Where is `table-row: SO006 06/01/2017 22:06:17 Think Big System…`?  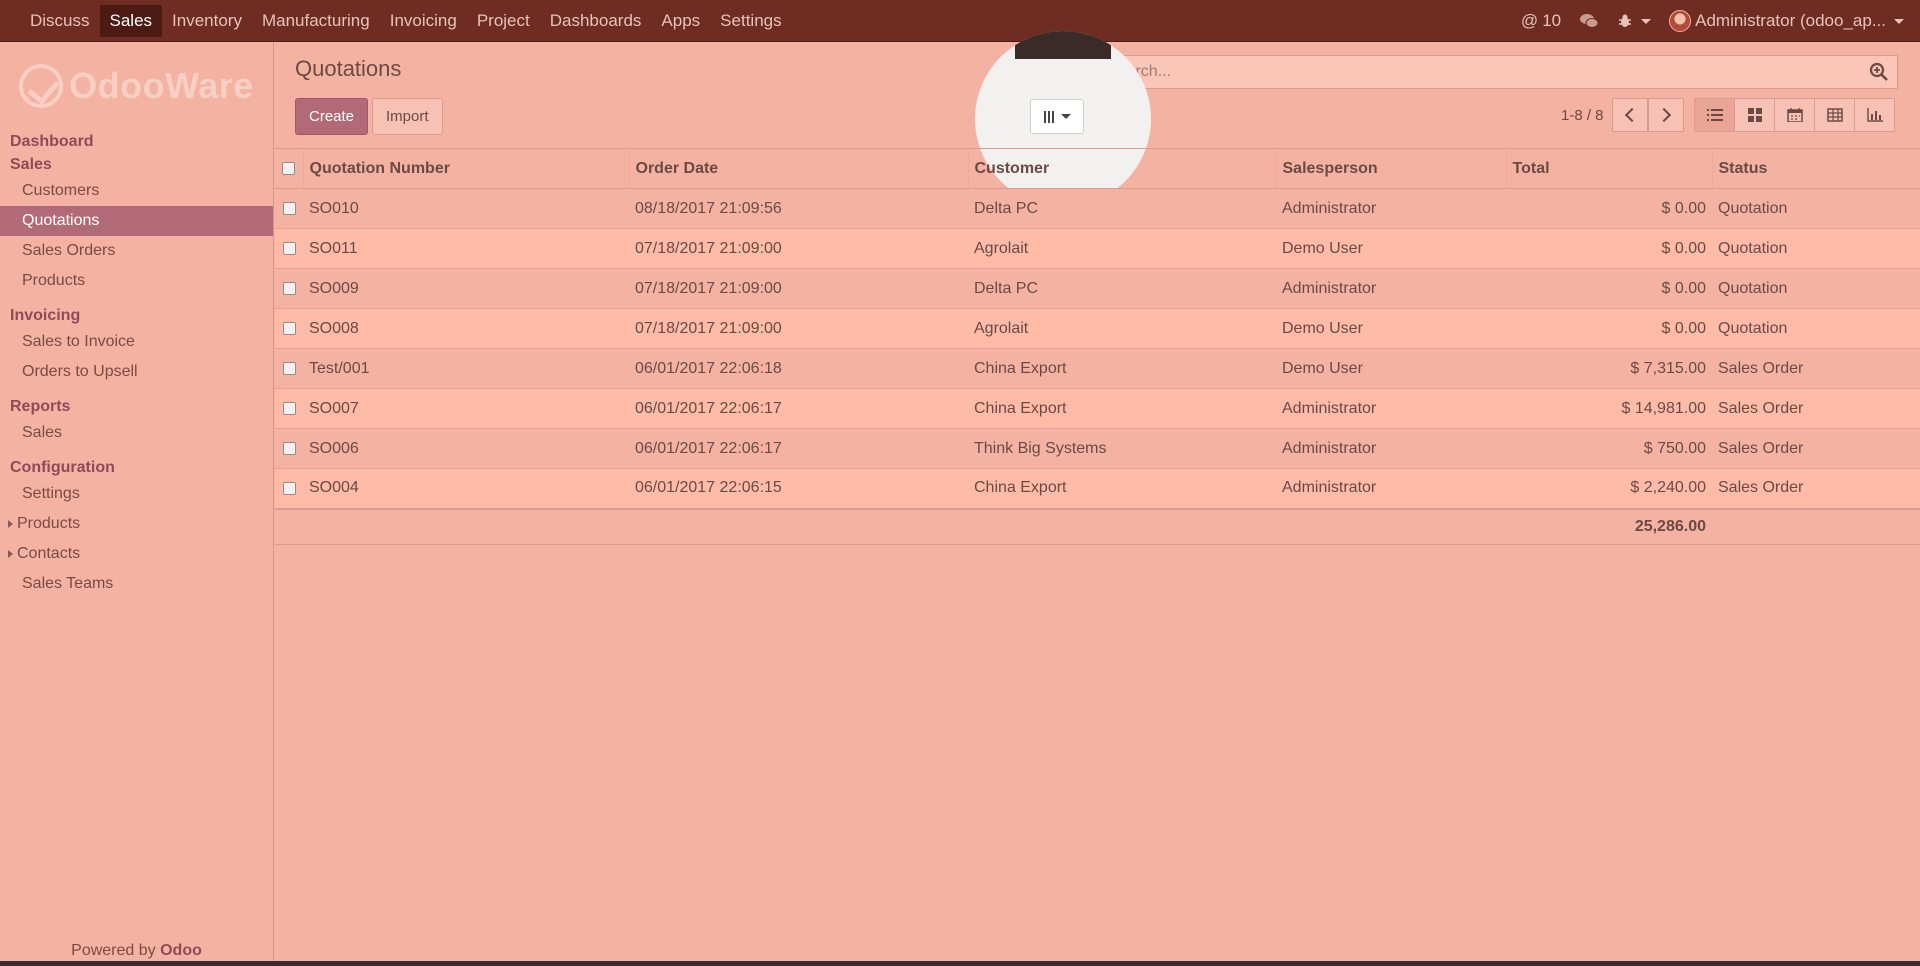 table-row: SO006 06/01/2017 22:06:17 Think Big System… is located at coordinates (1097, 448).